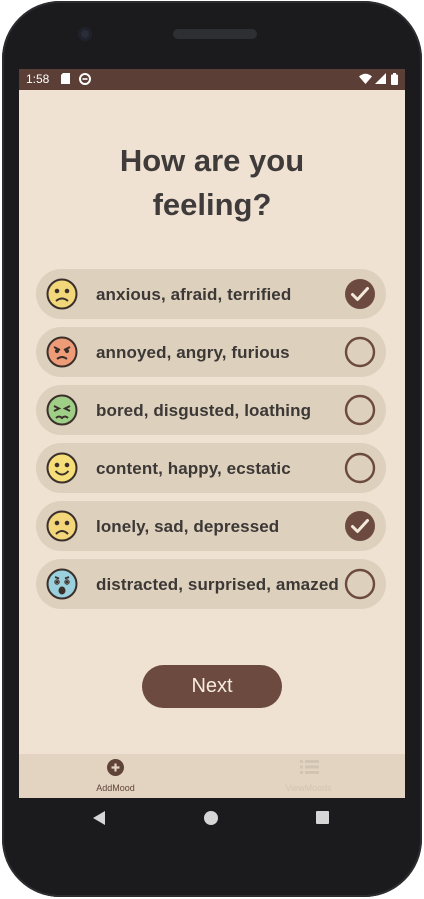 This screenshot has width=424, height=899. Describe the element at coordinates (62, 352) in the screenshot. I see `angry-face-icon` at that location.